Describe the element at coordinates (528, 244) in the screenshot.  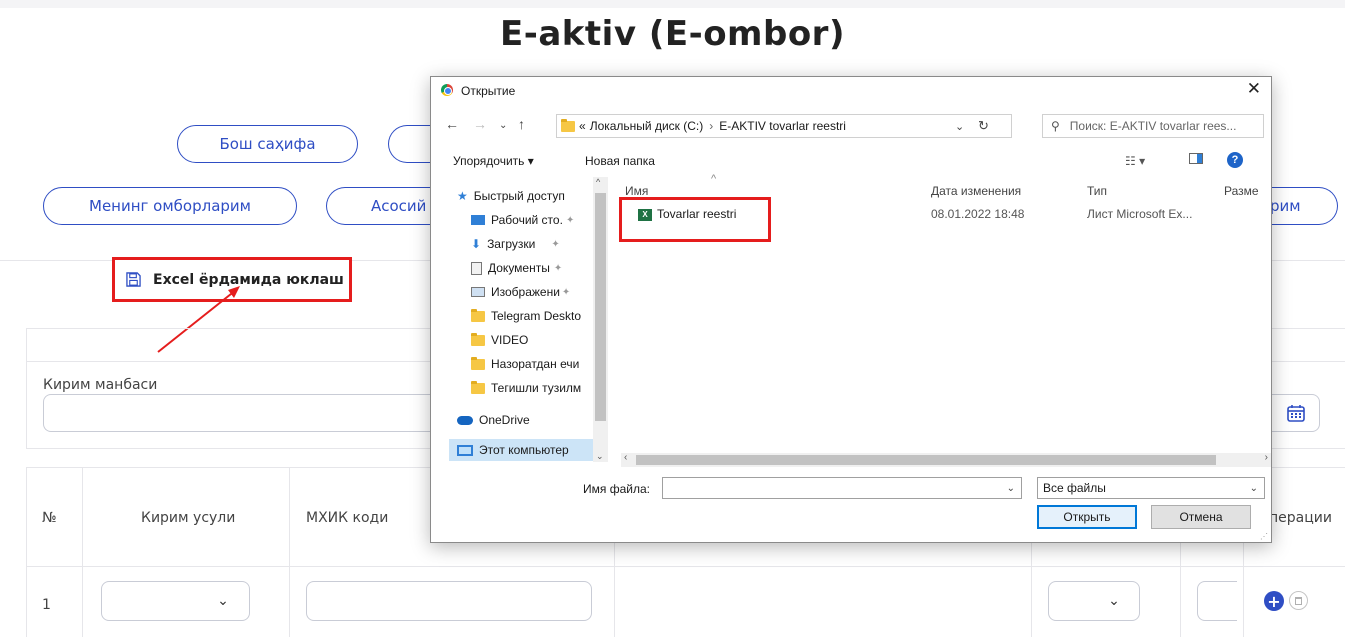
I see `nav-item-downloads: ⬇ Загрузки ✦` at that location.